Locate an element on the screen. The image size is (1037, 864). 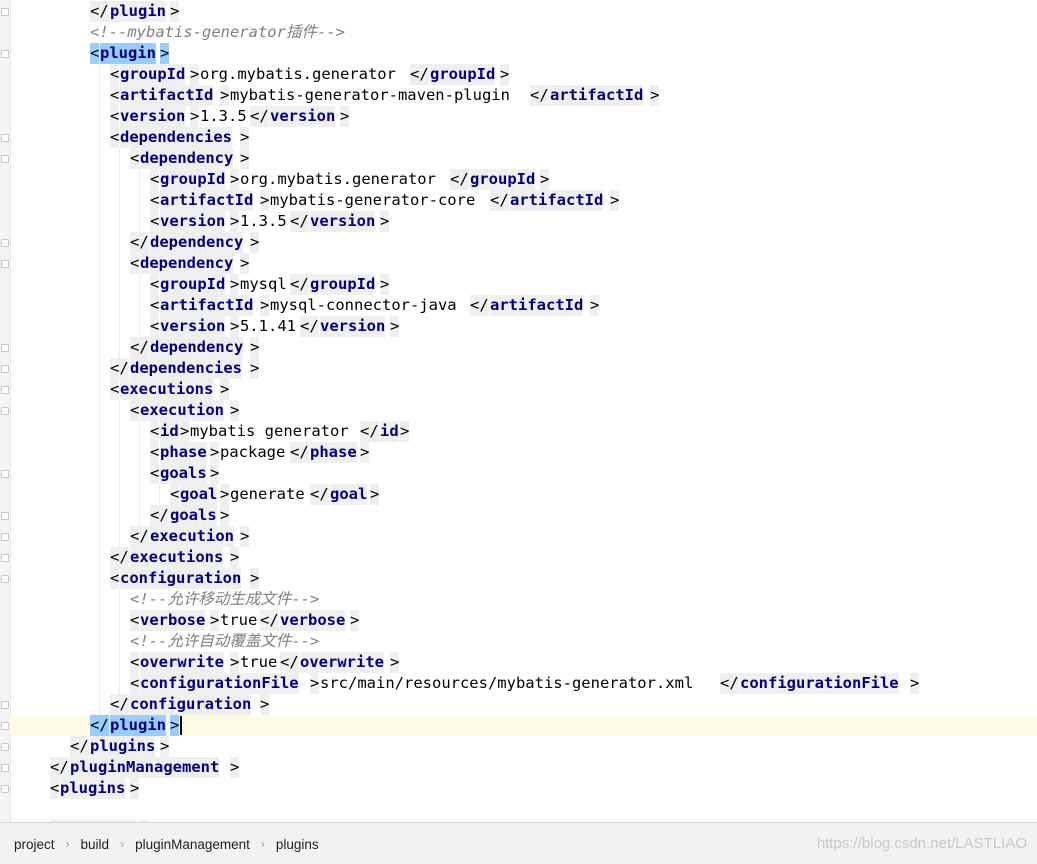
xml-comment: <!--mybatis-generator插件--> is located at coordinates (217, 32).